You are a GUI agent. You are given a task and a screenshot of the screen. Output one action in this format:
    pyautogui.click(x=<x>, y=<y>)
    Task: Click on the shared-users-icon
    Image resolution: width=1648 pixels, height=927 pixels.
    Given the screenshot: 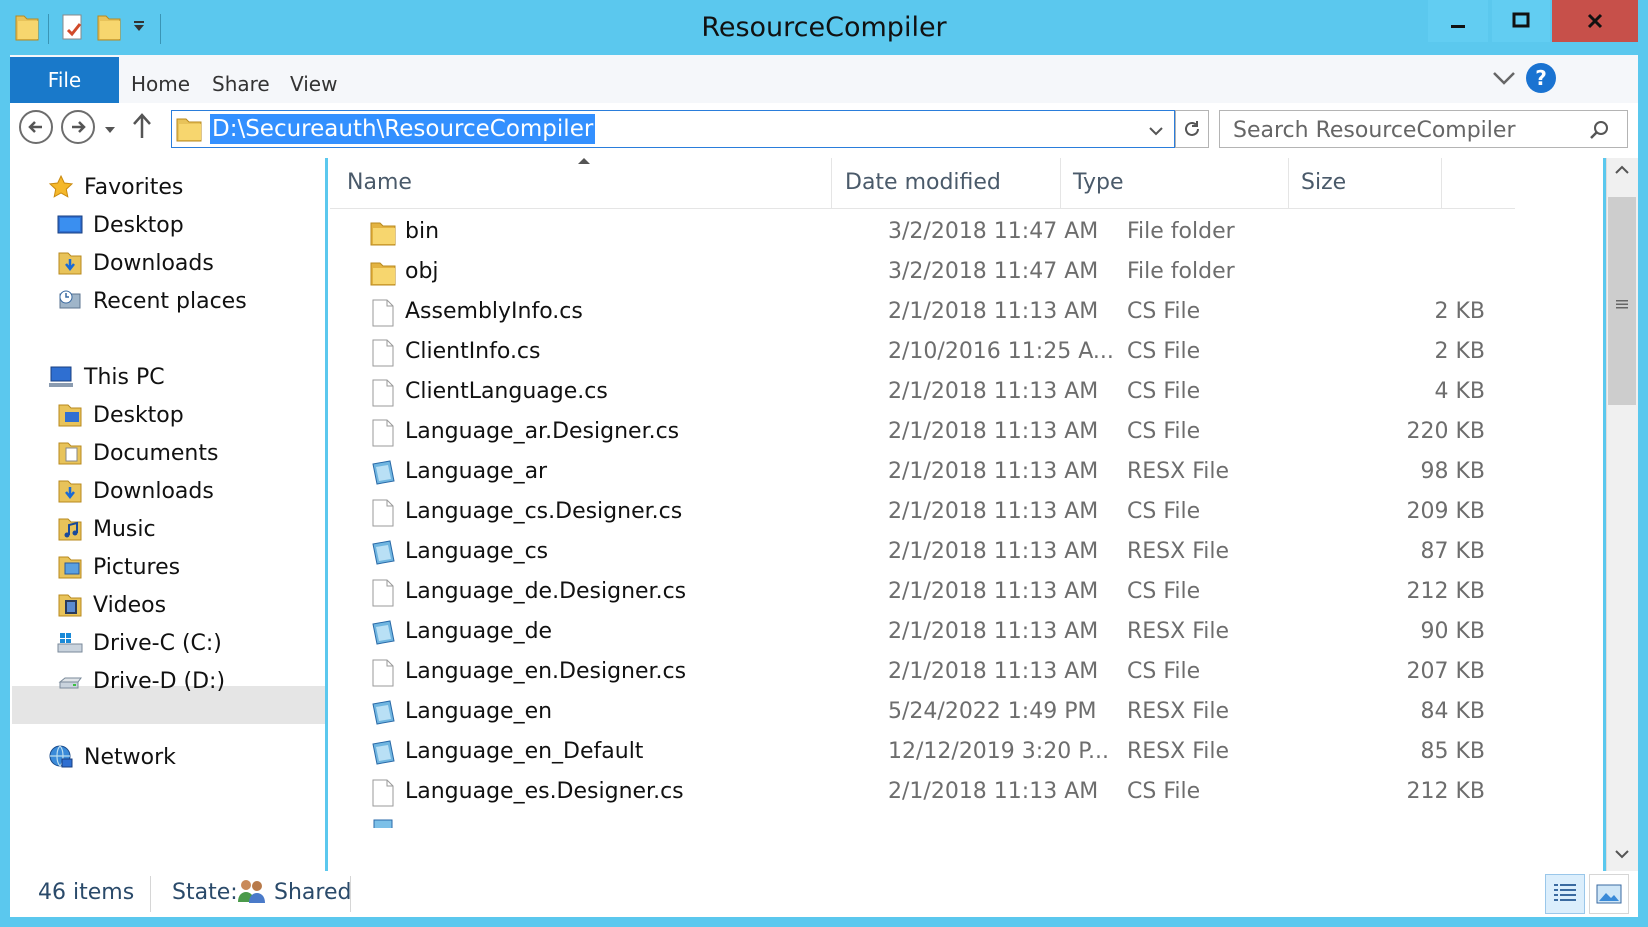 What is the action you would take?
    pyautogui.click(x=251, y=893)
    